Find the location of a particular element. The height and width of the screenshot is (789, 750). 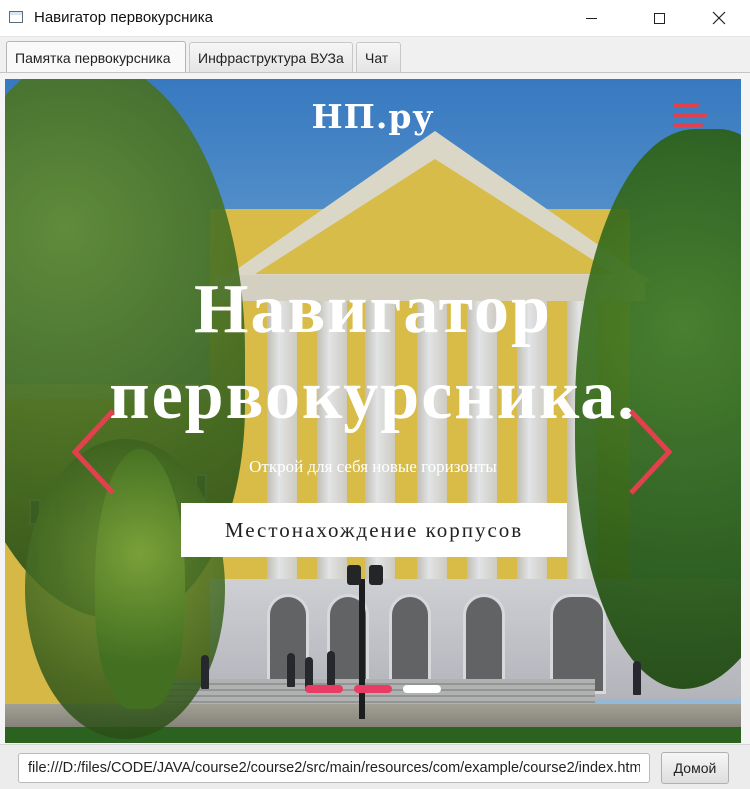

tab-pamyatka: Памятка первокурсника is located at coordinates (96, 57).